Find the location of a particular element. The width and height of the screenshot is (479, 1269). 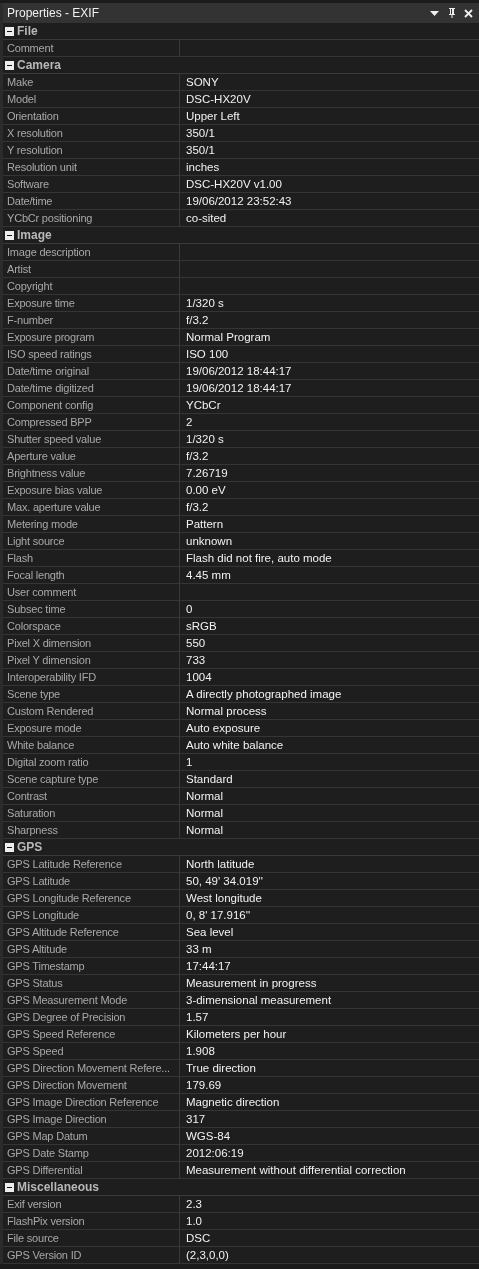

property-name: Saturation is located at coordinates (91, 813).